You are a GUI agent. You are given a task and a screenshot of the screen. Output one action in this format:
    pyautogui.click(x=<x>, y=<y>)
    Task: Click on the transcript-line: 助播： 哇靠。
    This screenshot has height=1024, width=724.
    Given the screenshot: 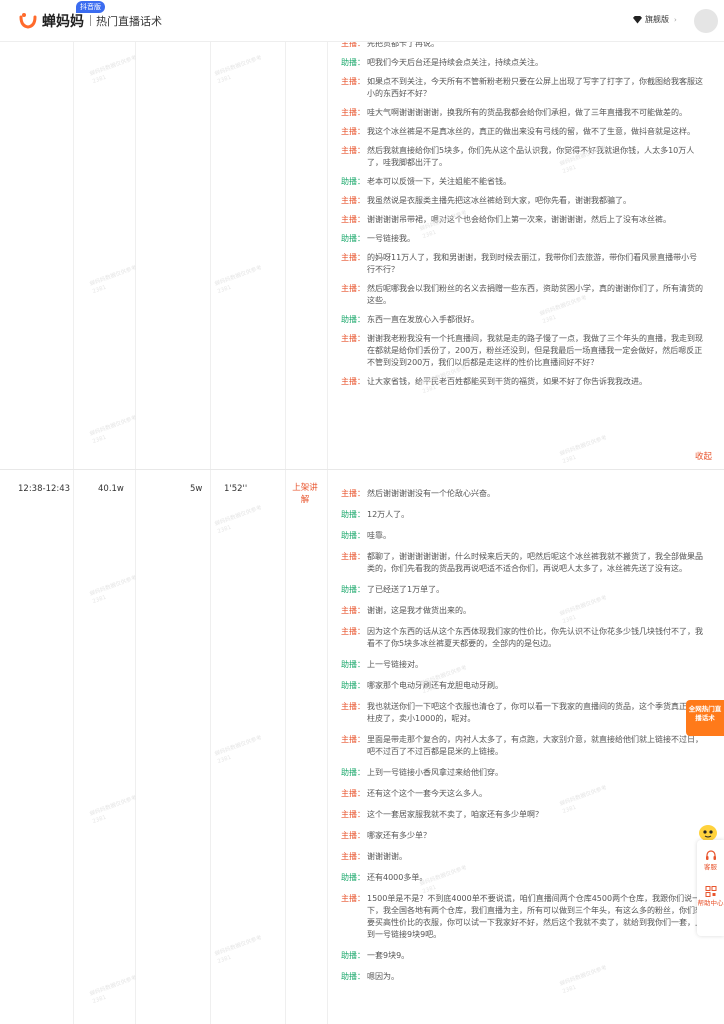 What is the action you would take?
    pyautogui.click(x=523, y=536)
    